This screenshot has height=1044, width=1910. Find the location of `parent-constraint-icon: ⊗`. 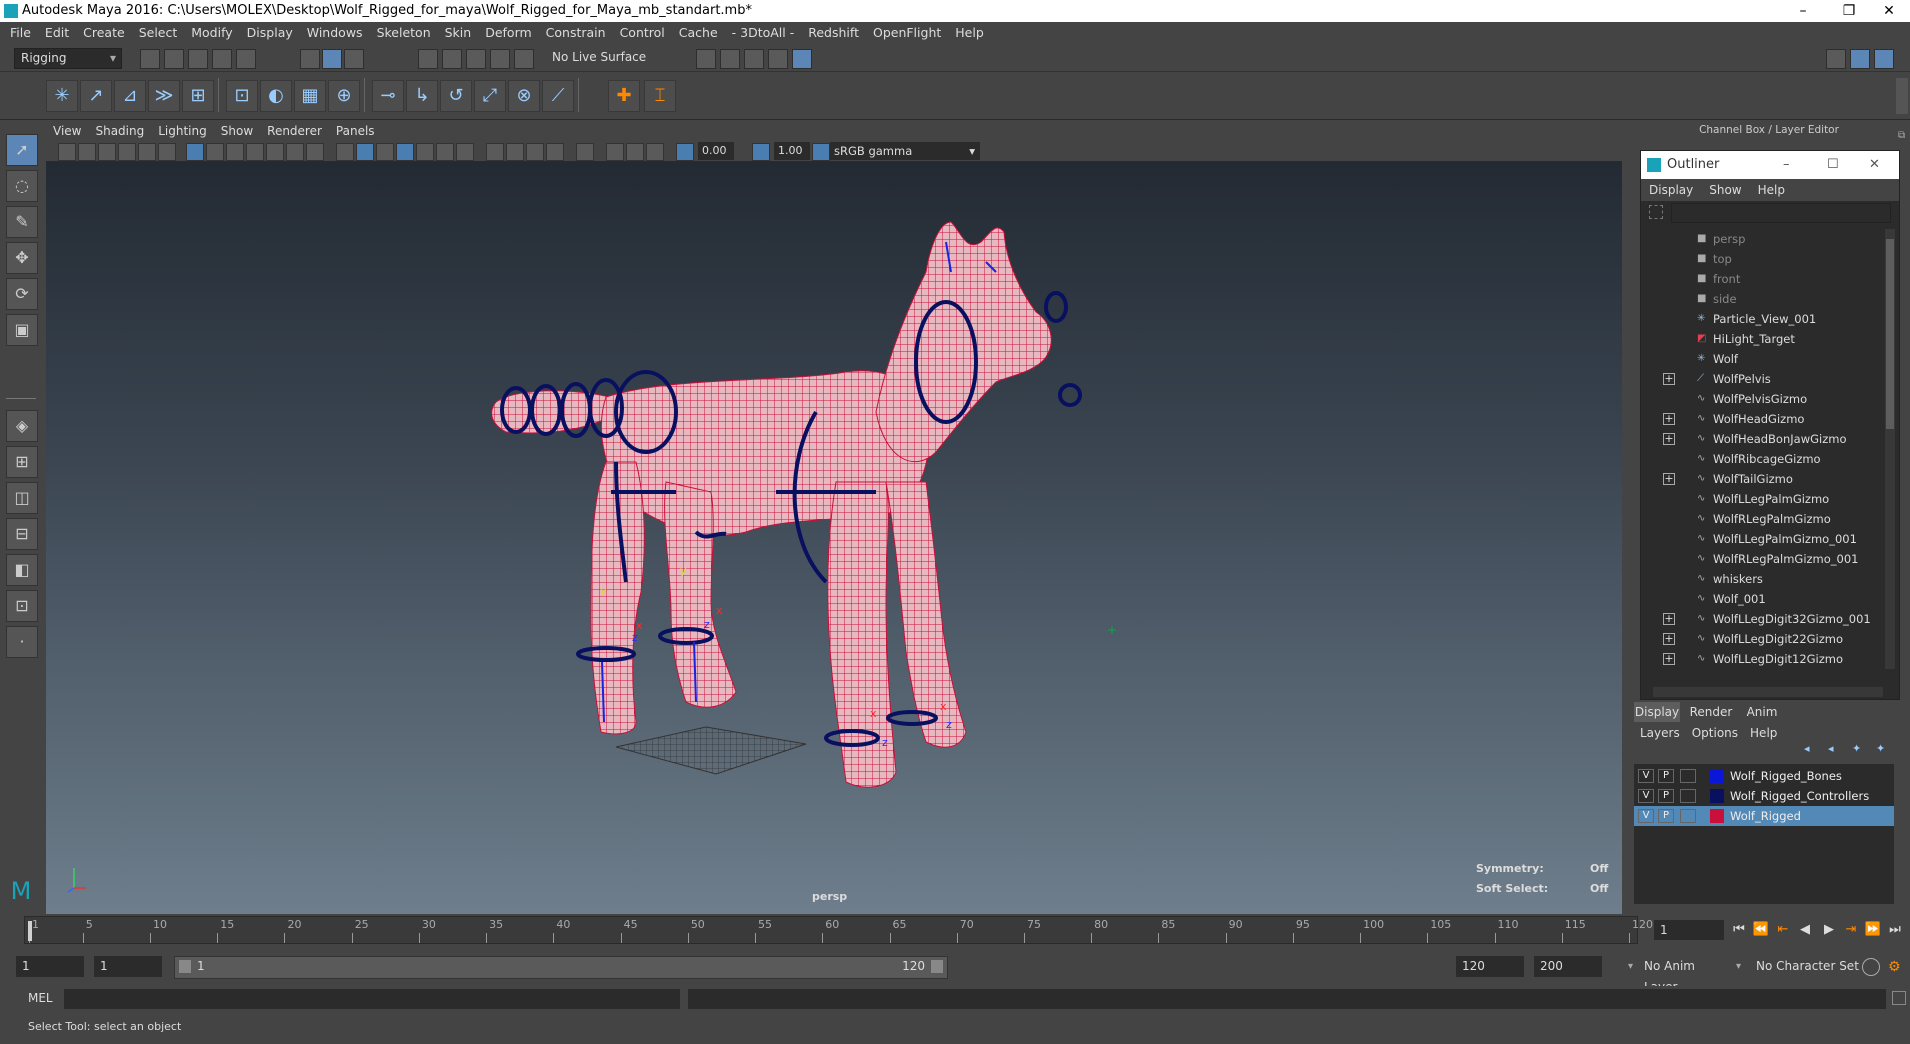

parent-constraint-icon: ⊗ is located at coordinates (524, 96).